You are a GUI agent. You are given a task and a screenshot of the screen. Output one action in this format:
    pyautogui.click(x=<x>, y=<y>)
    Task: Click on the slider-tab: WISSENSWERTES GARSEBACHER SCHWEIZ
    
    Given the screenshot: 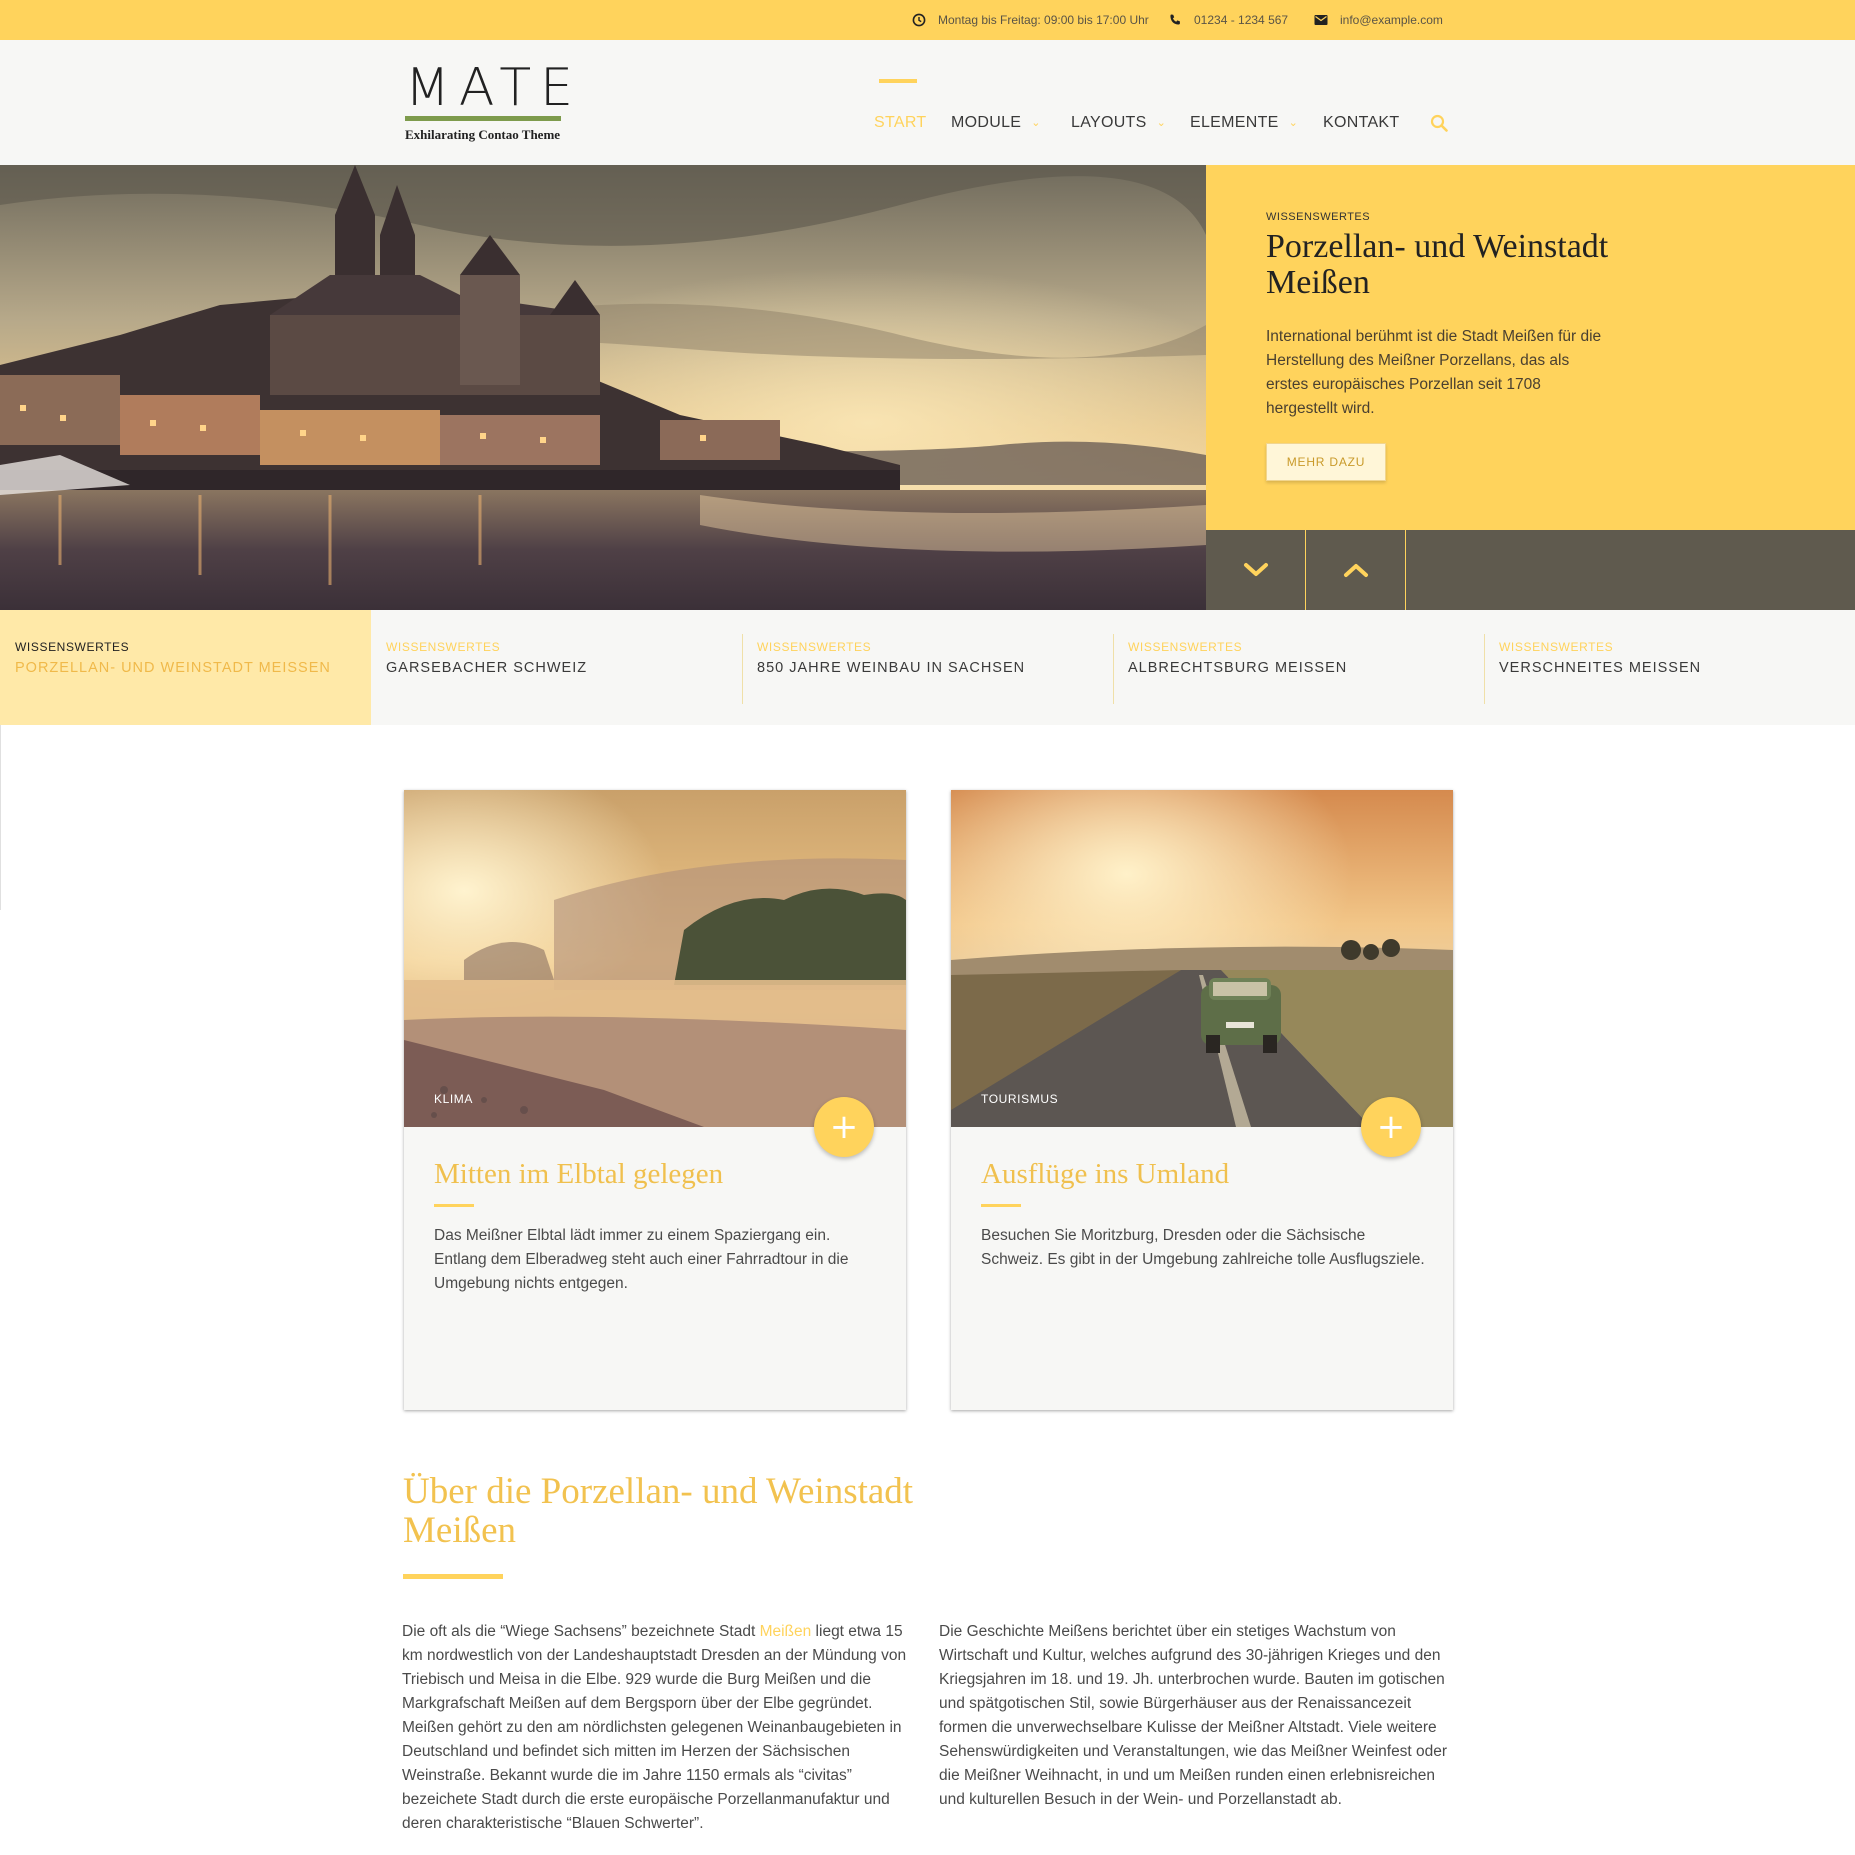 What is the action you would take?
    pyautogui.click(x=556, y=667)
    